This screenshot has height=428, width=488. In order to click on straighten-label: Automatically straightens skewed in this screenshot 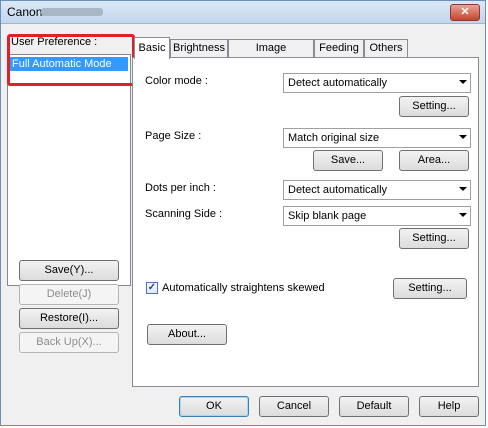, I will do `click(243, 288)`.